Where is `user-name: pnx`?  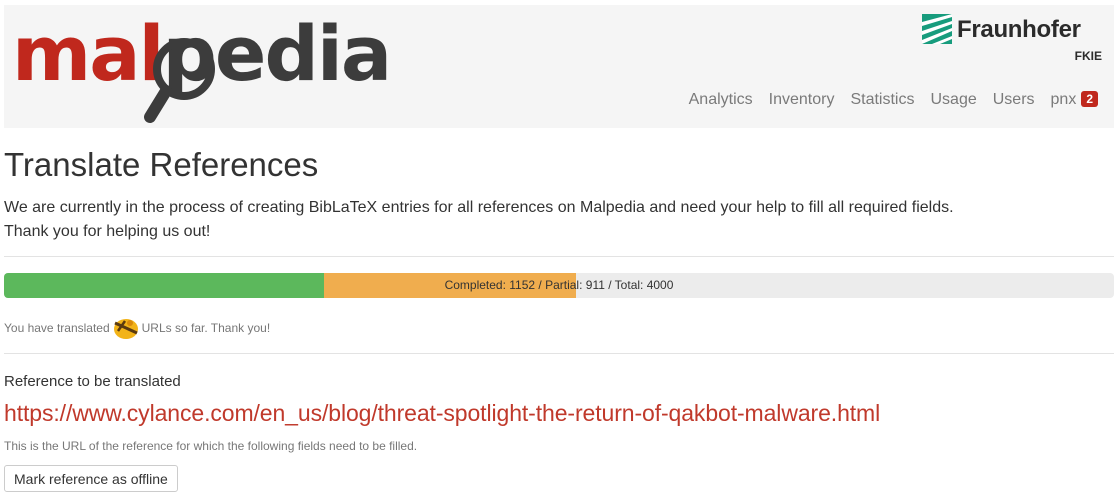
user-name: pnx is located at coordinates (1063, 99).